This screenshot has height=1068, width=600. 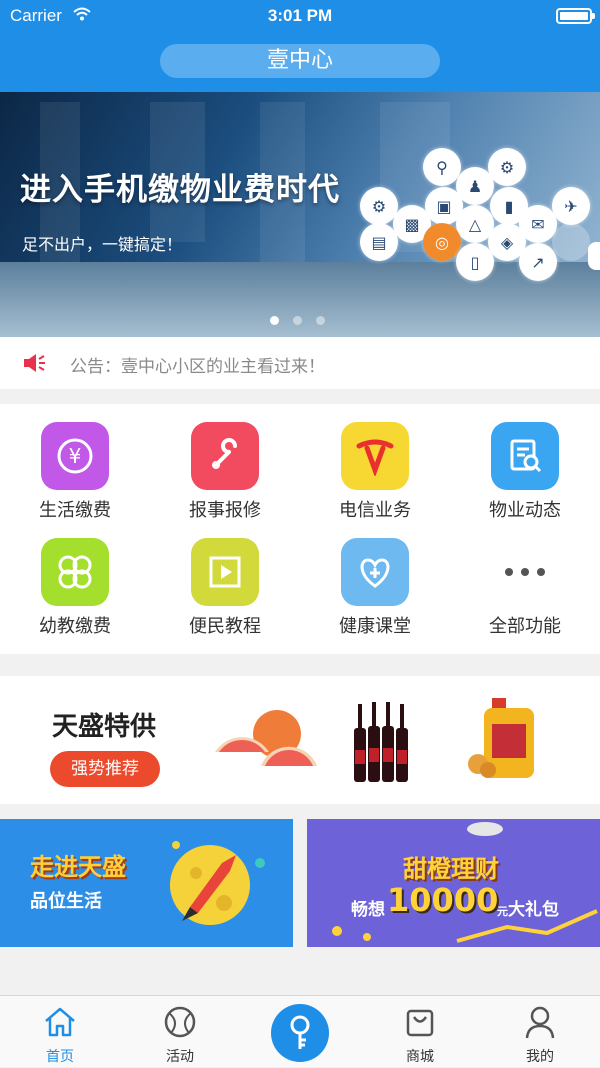 What do you see at coordinates (538, 262) in the screenshot?
I see `trend-icon: ↗` at bounding box center [538, 262].